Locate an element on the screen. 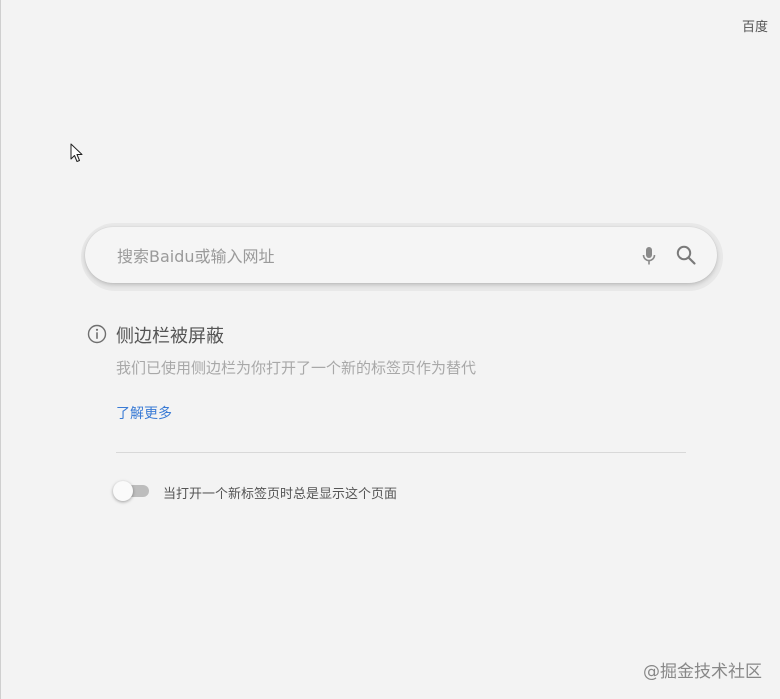 This screenshot has height=699, width=780. baidu-link: 百度 is located at coordinates (755, 25).